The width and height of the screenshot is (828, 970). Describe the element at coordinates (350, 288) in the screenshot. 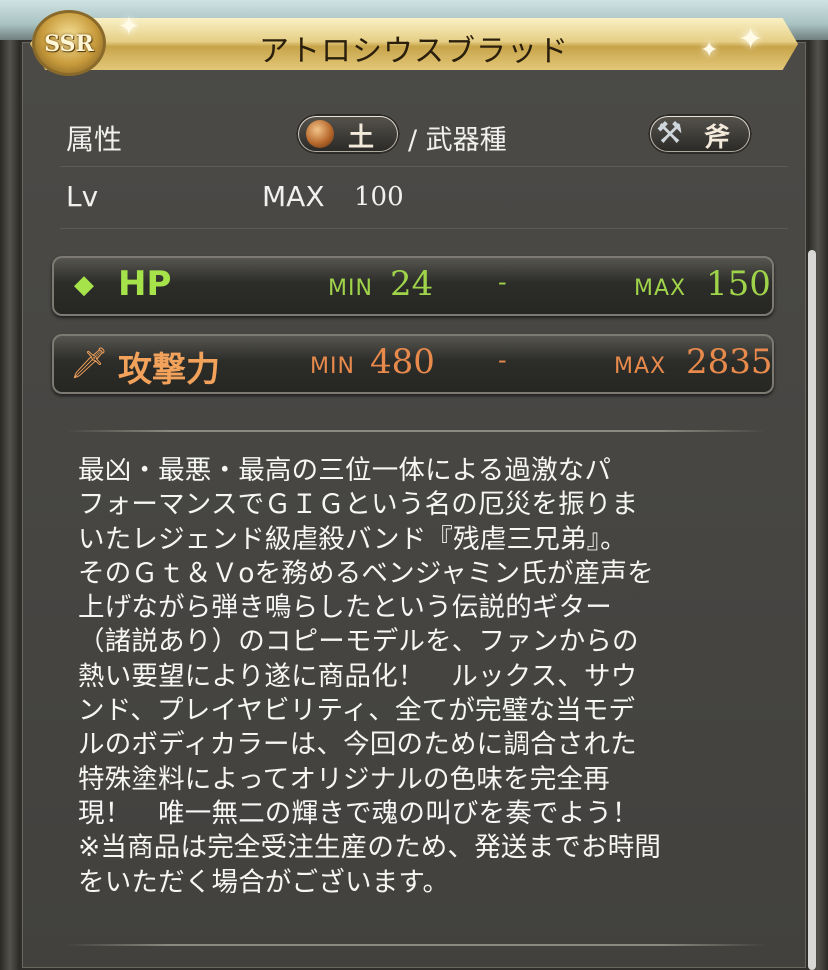

I see `hp-min-label: MIN` at that location.